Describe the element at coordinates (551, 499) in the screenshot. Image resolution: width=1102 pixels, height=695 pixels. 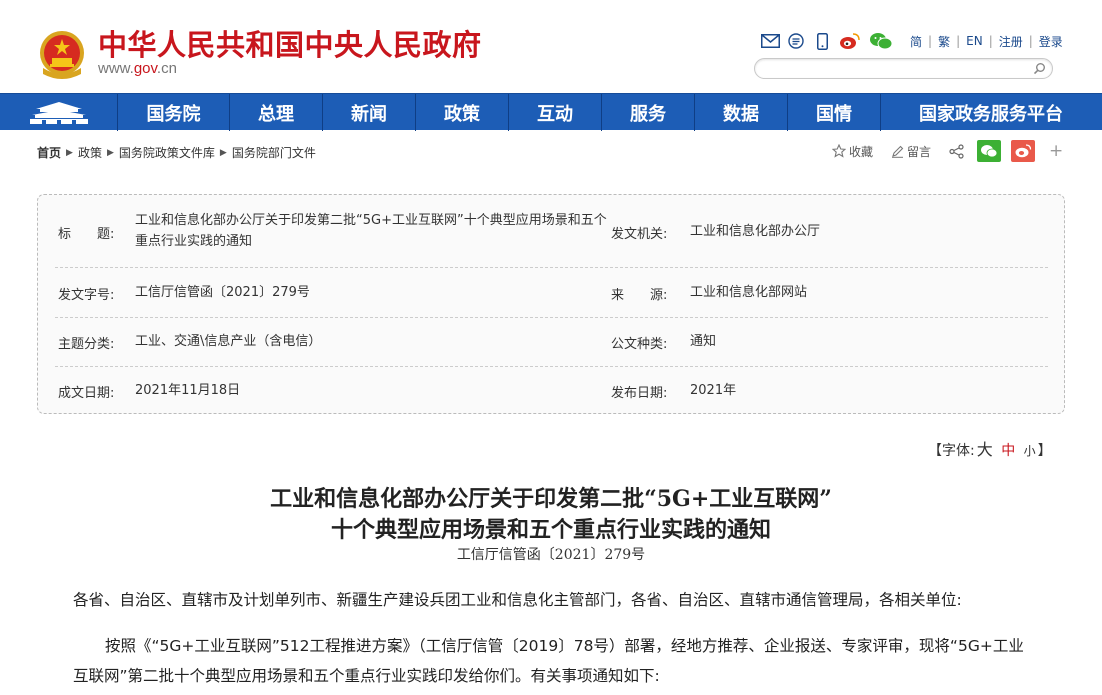
I see `article-title-line-1: 工业和信息化部办公厅关于印发第二批“5G+工业互联网”` at that location.